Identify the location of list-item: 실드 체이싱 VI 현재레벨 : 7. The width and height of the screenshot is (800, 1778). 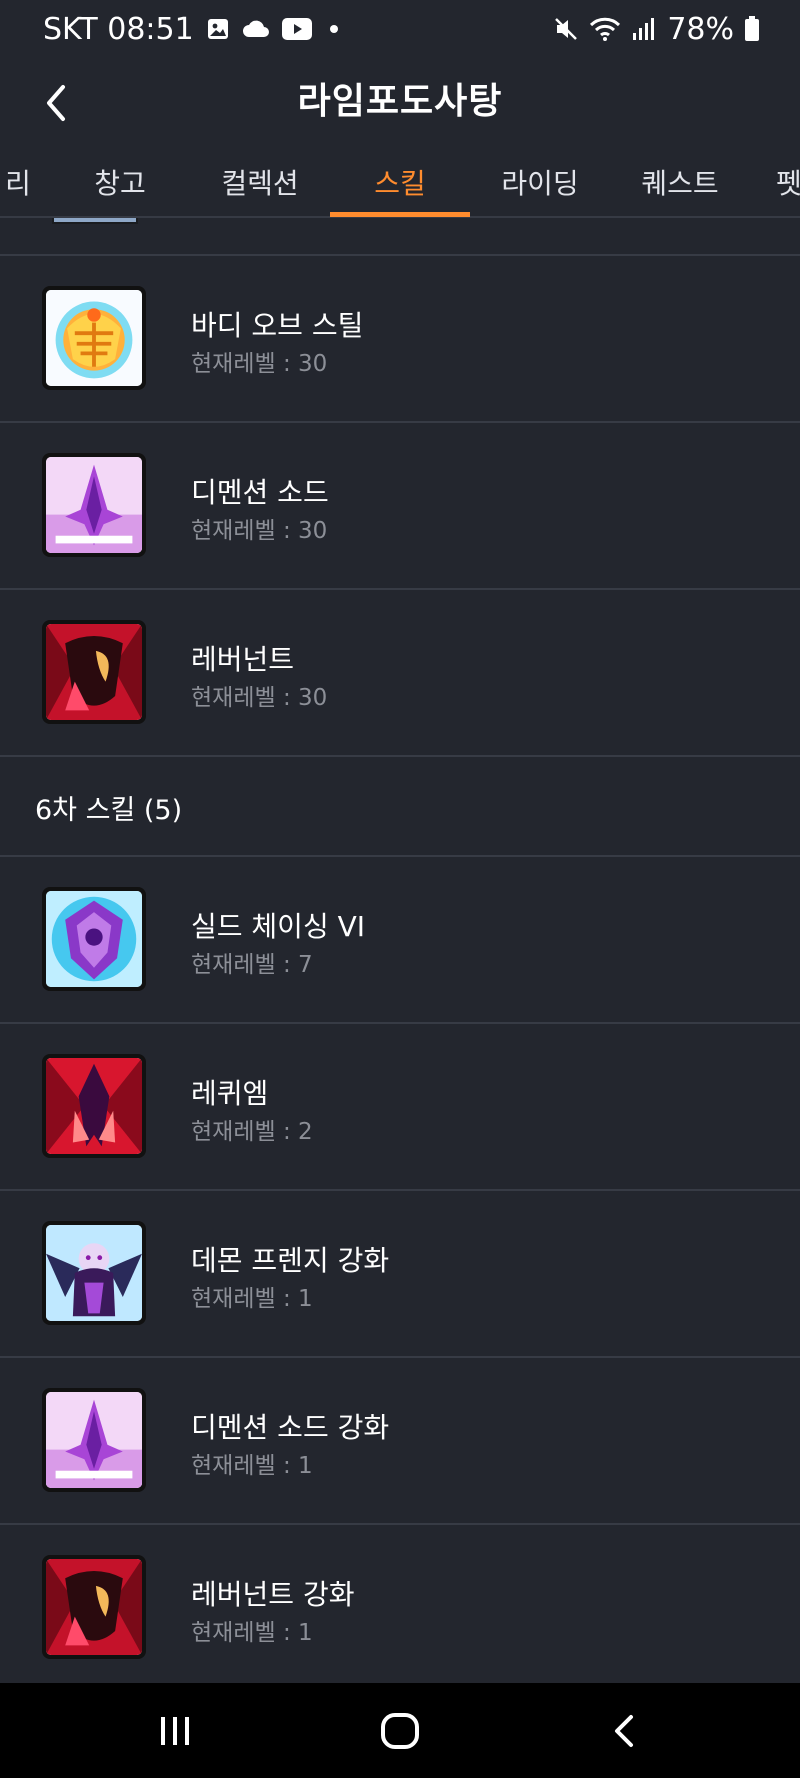
(400, 939).